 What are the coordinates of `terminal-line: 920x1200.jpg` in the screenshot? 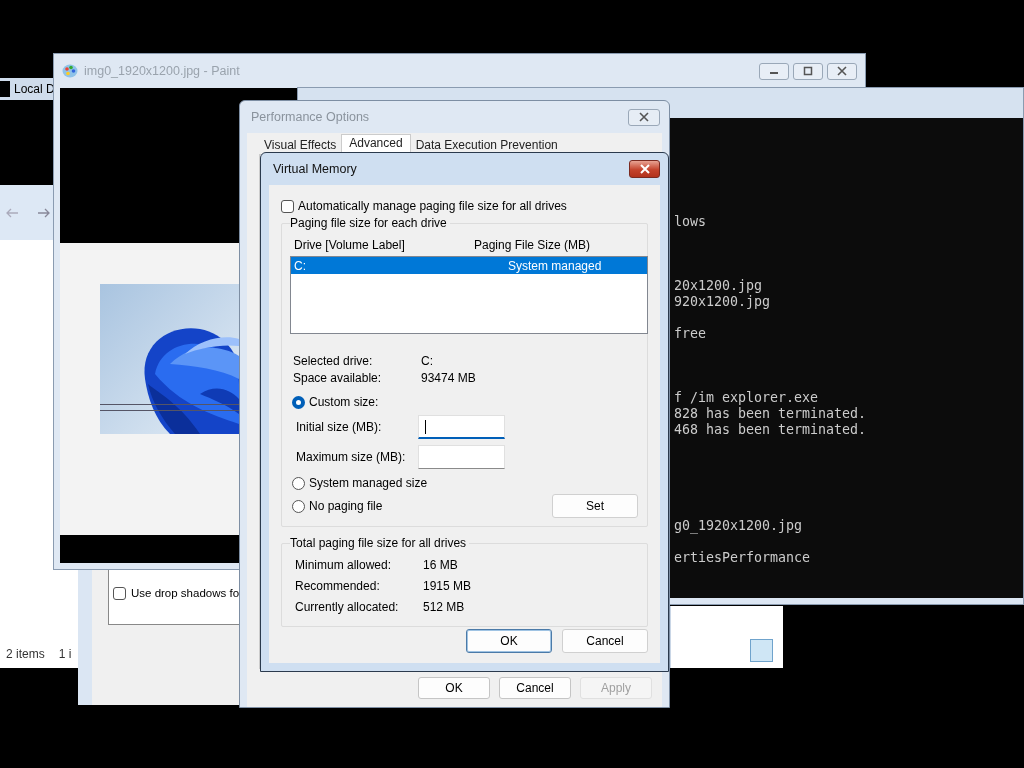 It's located at (723, 302).